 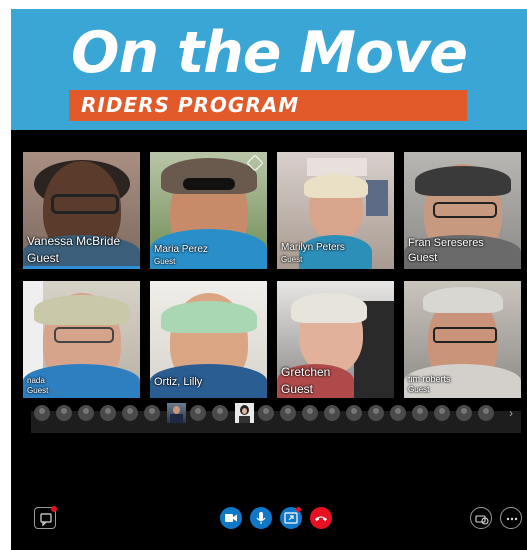 I want to click on microphone-button, so click(x=261, y=518).